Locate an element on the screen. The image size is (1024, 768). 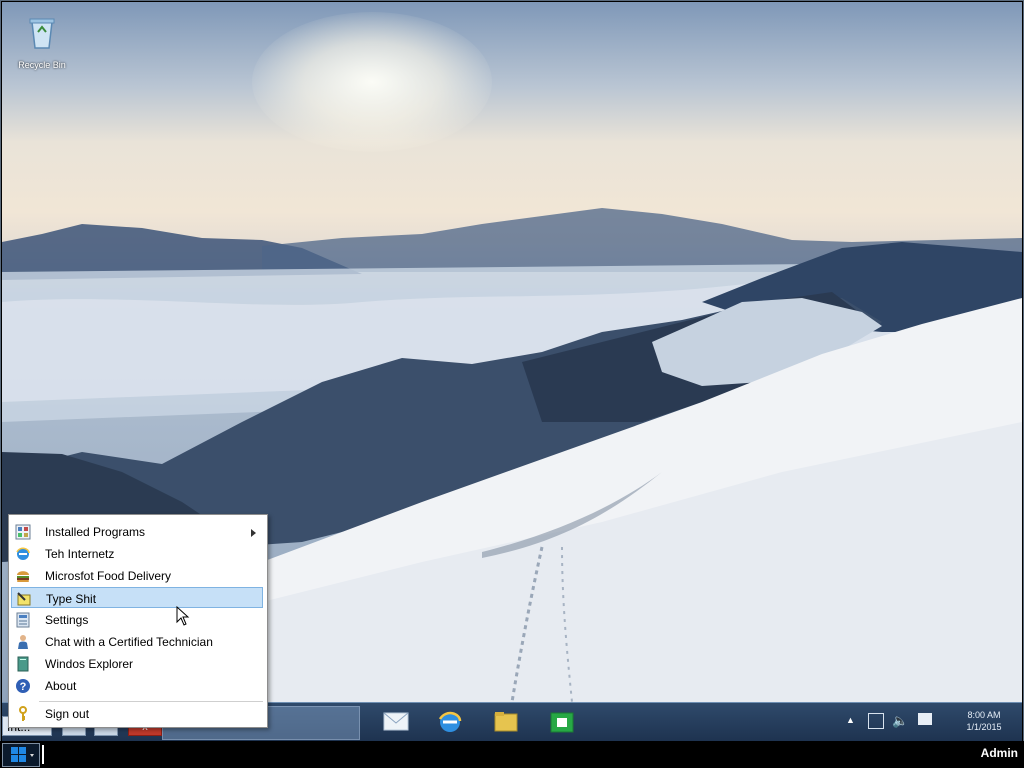
menu-item-type: Type Shit is located at coordinates (137, 597).